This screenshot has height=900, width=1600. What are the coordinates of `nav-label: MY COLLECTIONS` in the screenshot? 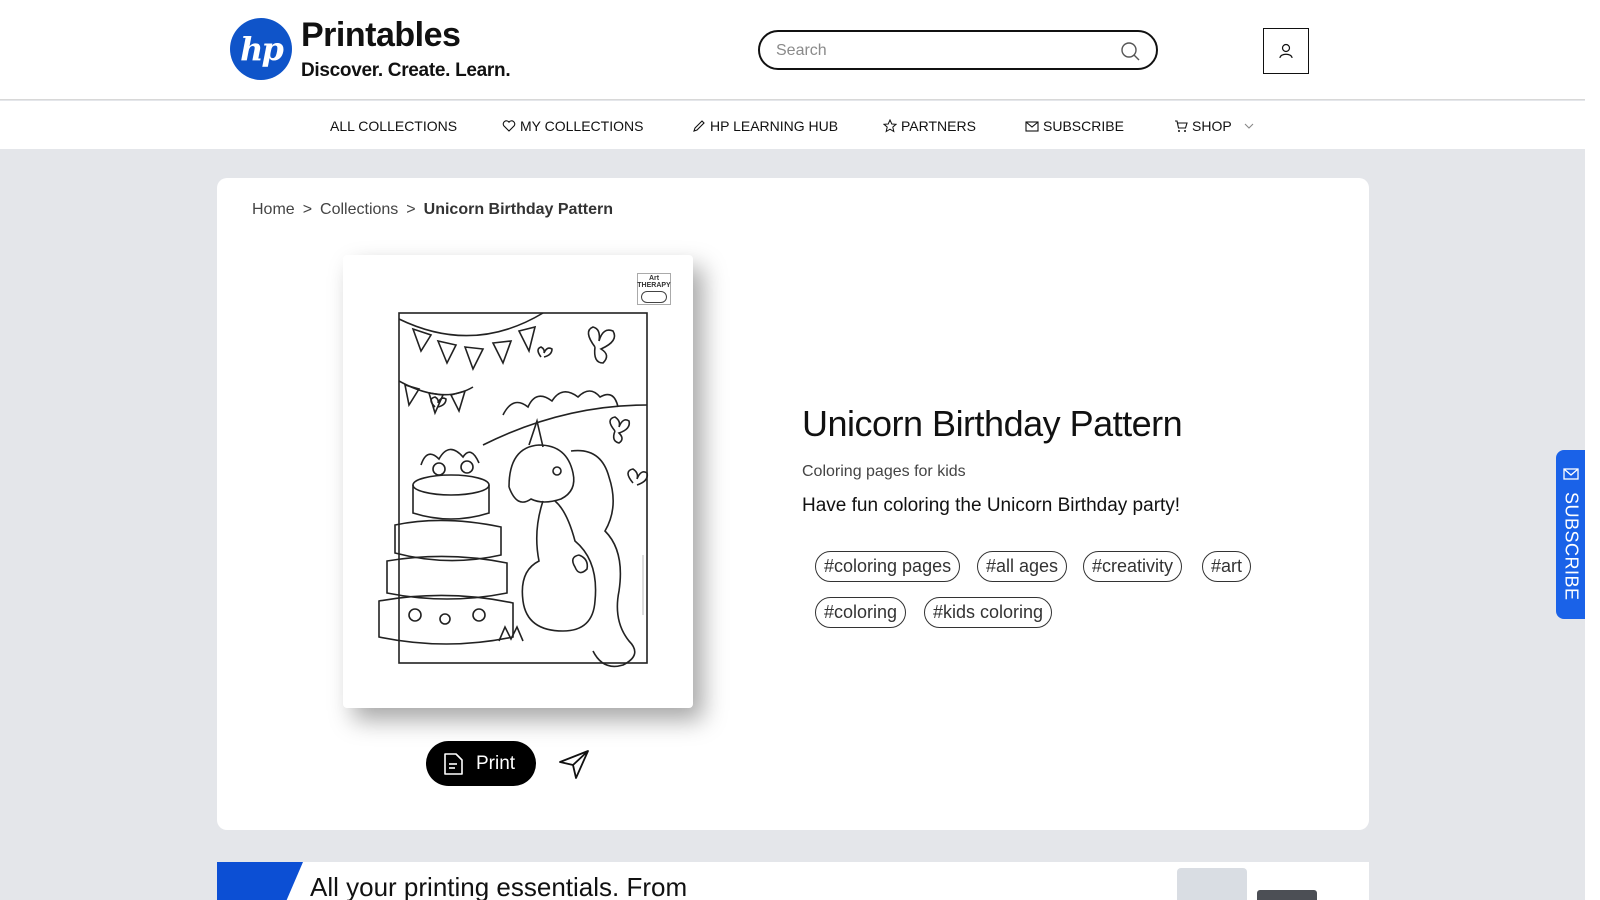 It's located at (582, 126).